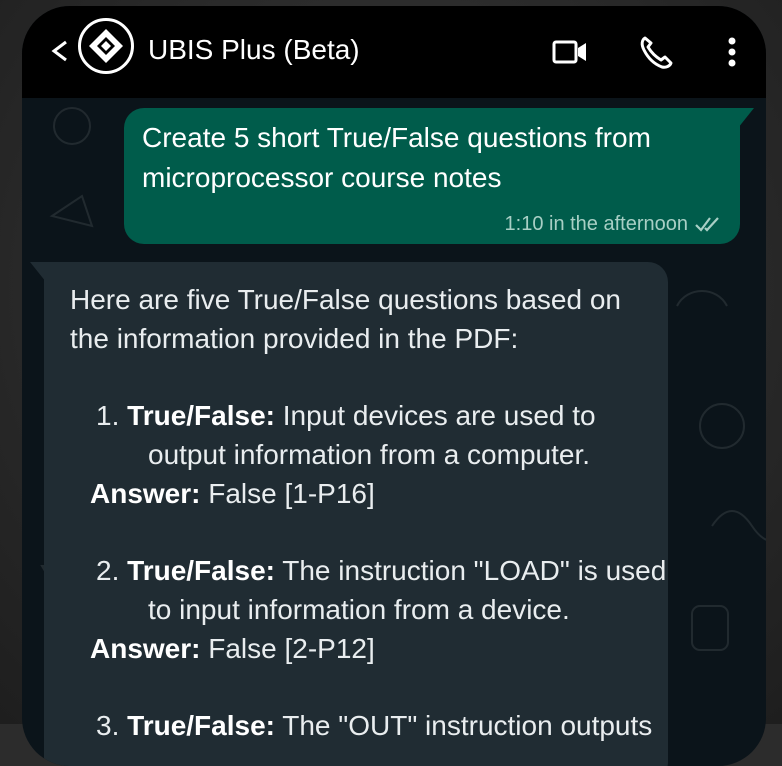 The image size is (782, 766). Describe the element at coordinates (359, 609) in the screenshot. I see `question-text: to input information from a device.` at that location.